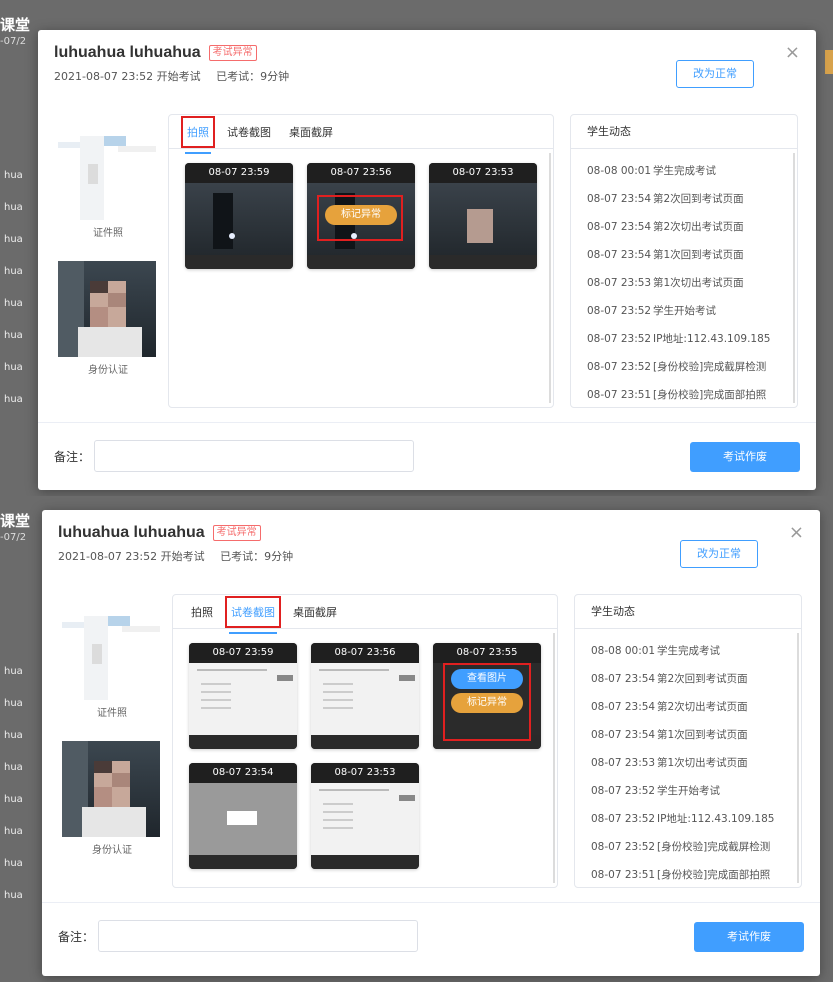 This screenshot has width=833, height=982. Describe the element at coordinates (365, 696) in the screenshot. I see `screenshot-thumb: 08-07 23:56` at that location.